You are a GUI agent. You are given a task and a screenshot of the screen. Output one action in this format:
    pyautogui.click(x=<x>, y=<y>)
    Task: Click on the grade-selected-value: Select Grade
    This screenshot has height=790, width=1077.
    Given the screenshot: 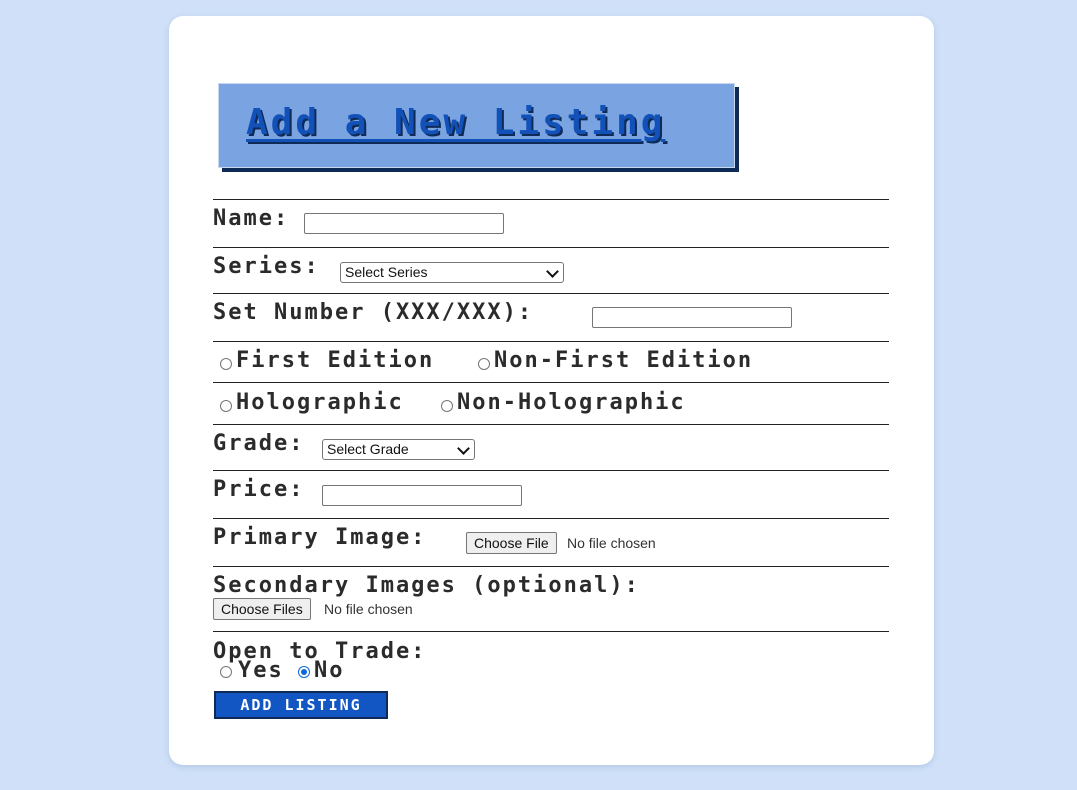 What is the action you would take?
    pyautogui.click(x=368, y=449)
    